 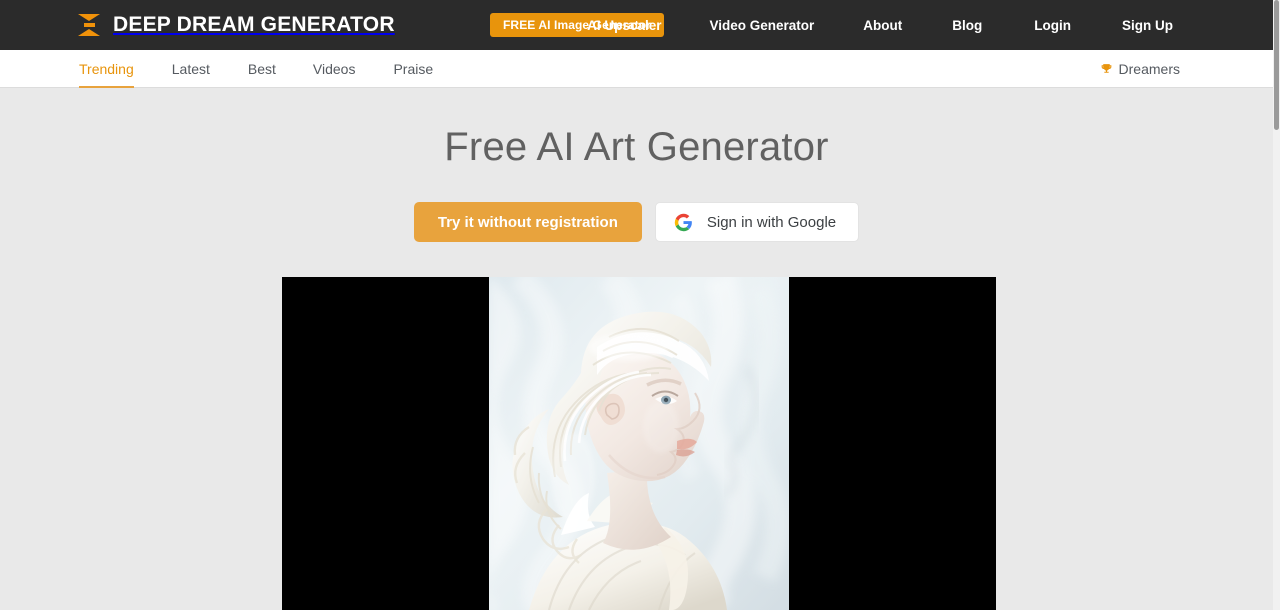 I want to click on nav-item-login: Login, so click(x=1052, y=25).